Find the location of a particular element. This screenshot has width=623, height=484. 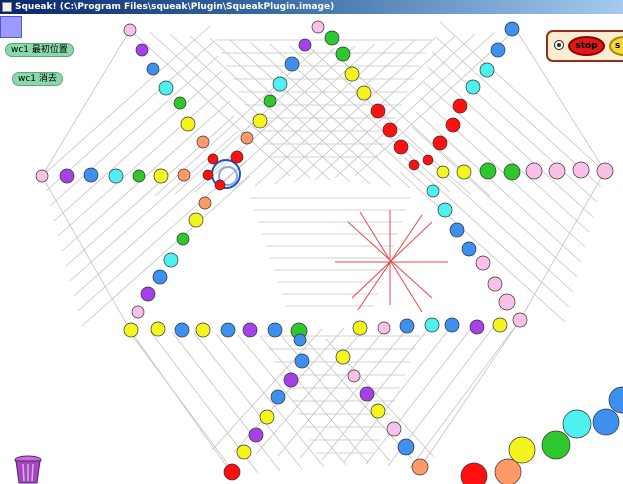

trash-can-icon is located at coordinates (28, 469).